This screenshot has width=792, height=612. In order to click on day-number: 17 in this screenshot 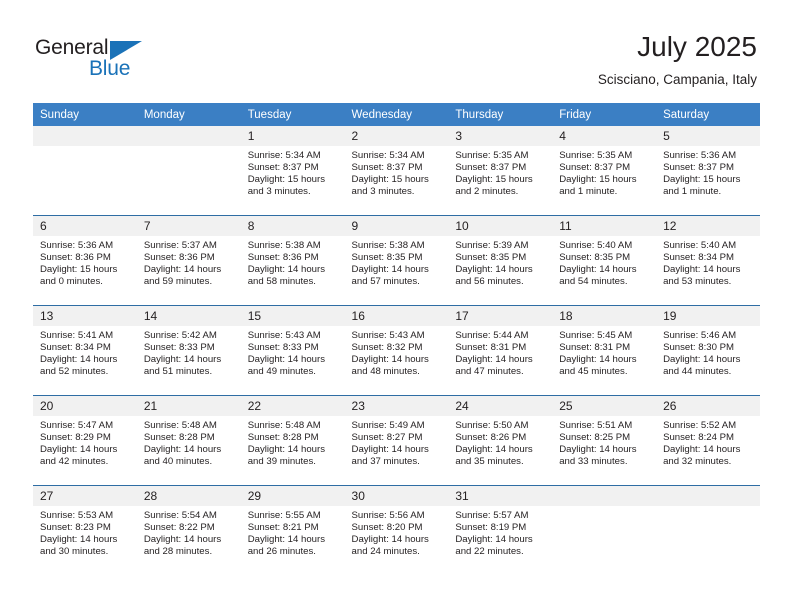, I will do `click(500, 316)`.